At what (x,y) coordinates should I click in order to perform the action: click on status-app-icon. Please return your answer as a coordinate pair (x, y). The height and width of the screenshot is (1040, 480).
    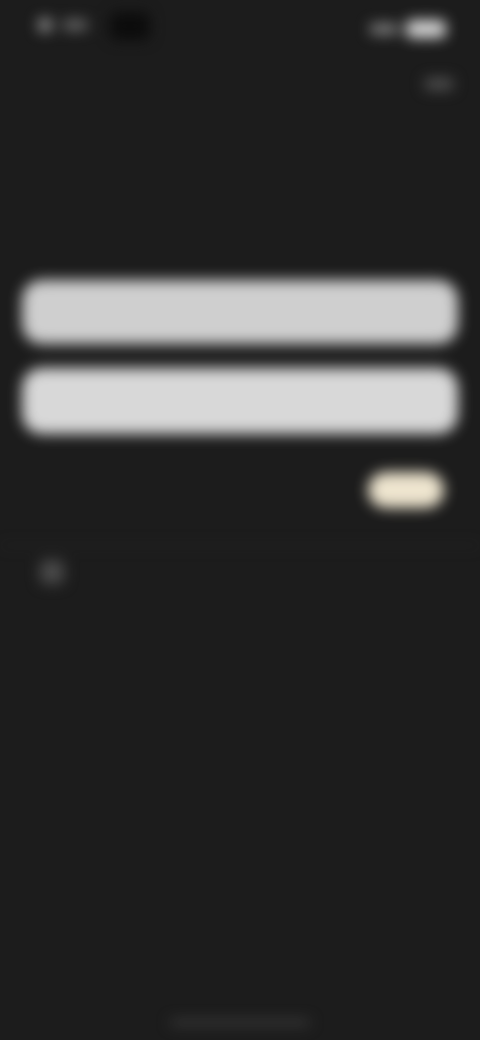
    Looking at the image, I should click on (45, 25).